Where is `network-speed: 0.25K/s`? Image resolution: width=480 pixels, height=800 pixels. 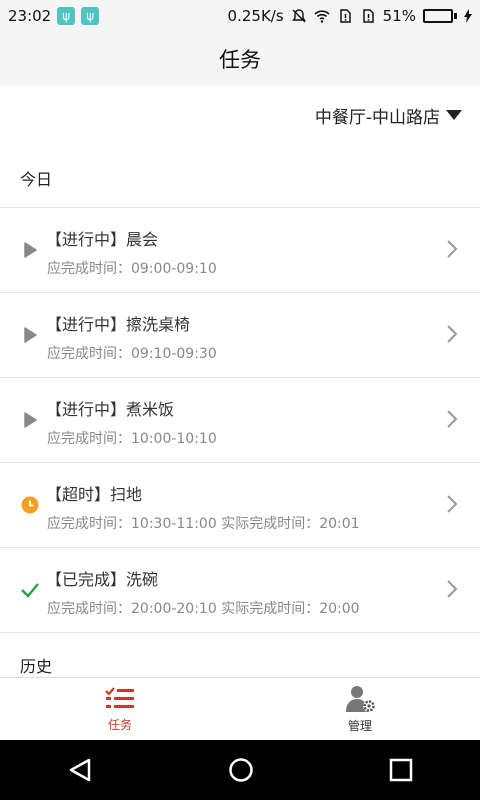
network-speed: 0.25K/s is located at coordinates (255, 16).